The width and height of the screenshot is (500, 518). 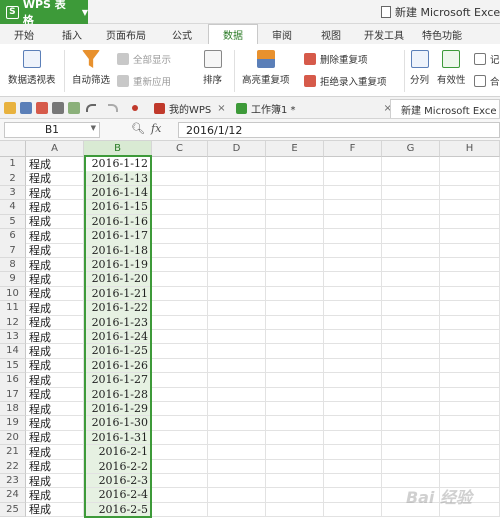 What do you see at coordinates (55, 149) in the screenshot?
I see `column-header-a: A` at bounding box center [55, 149].